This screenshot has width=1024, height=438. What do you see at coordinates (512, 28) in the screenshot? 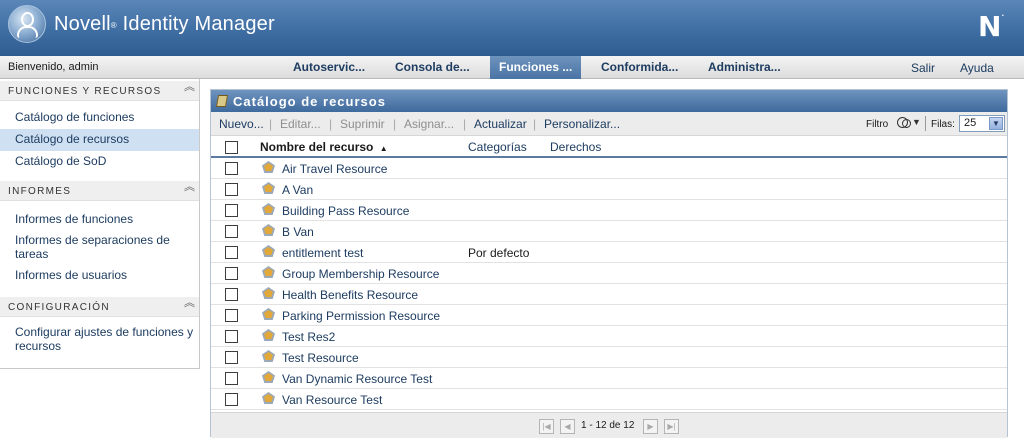
I see `app-banner: Novell® Identity Manager N.` at bounding box center [512, 28].